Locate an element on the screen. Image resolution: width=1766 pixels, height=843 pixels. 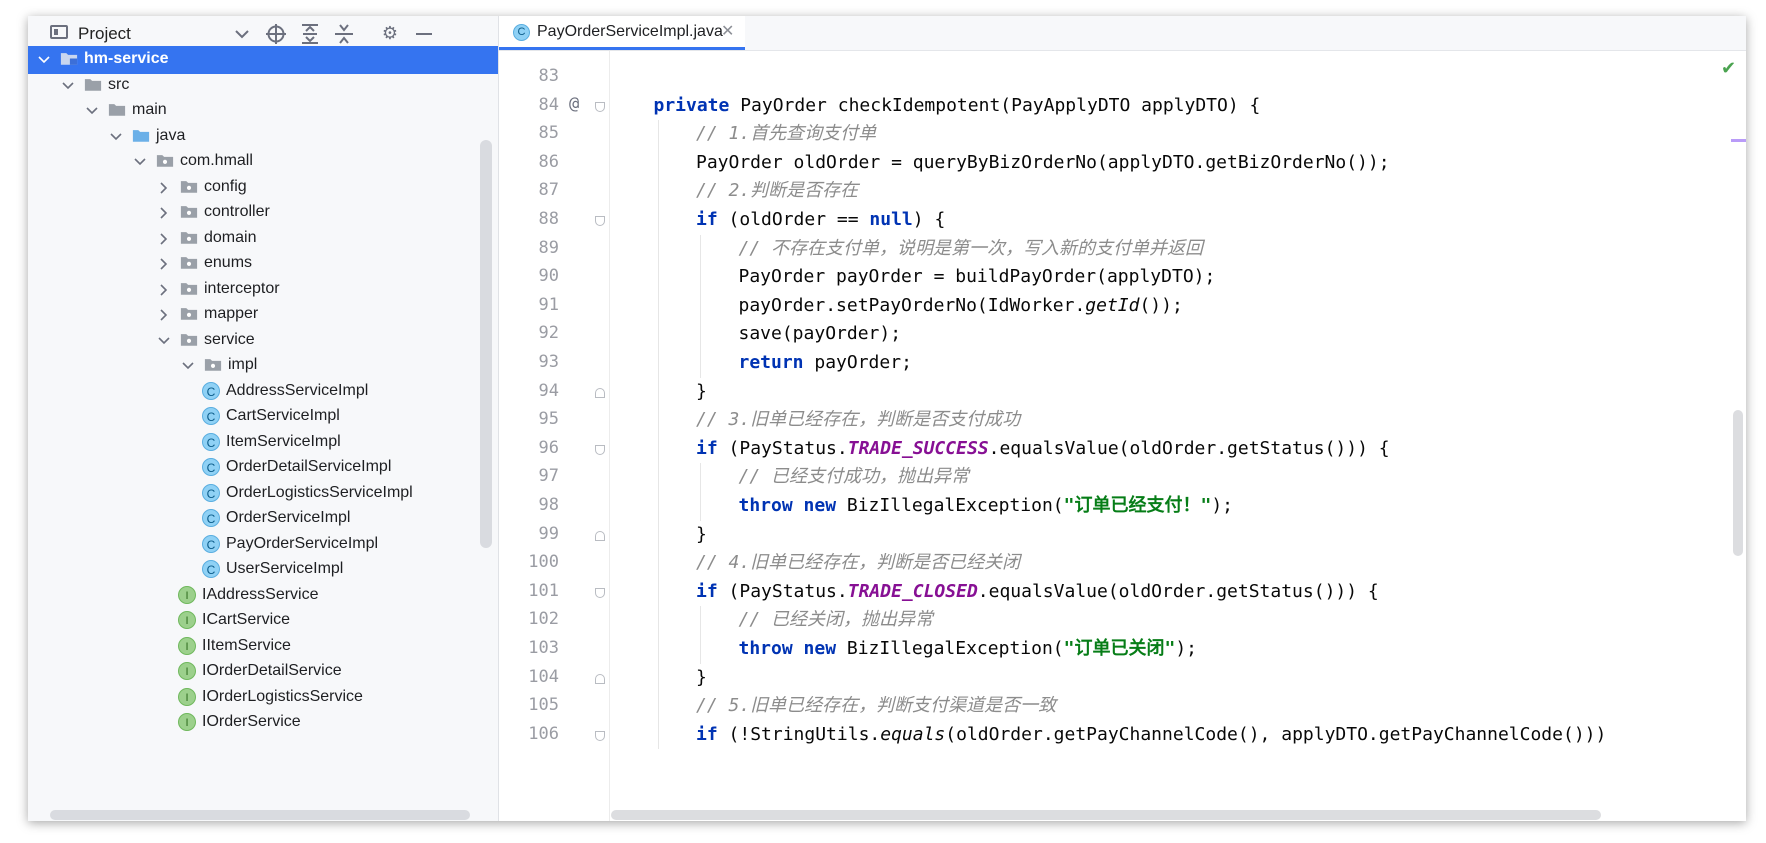
tree-item-iorderservice: I IOrderService is located at coordinates (263, 723).